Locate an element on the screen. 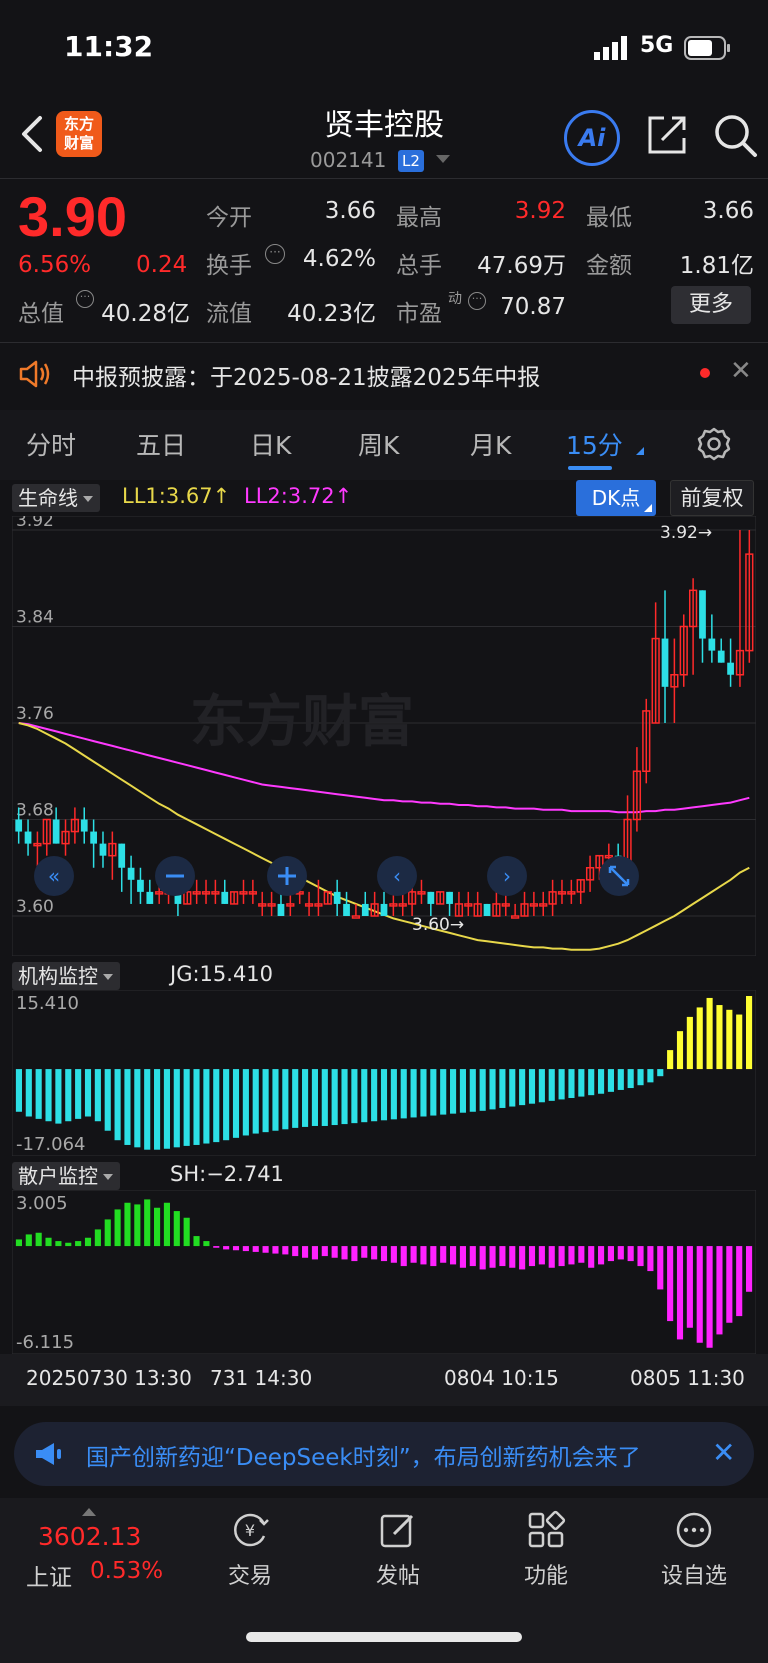 This screenshot has width=768, height=1663. index-name: 上证 is located at coordinates (49, 1575).